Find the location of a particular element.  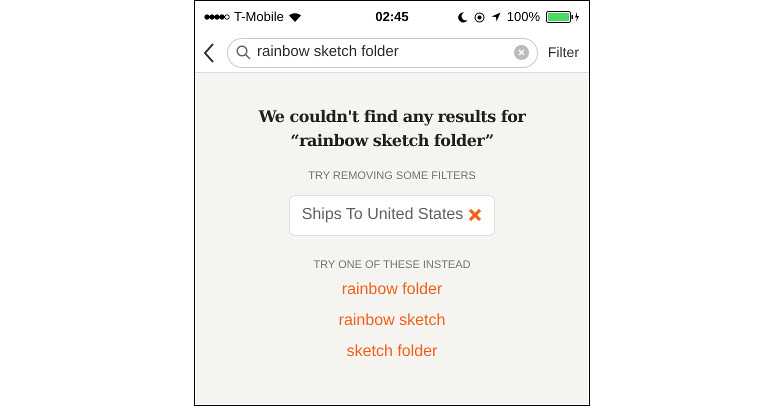

search-bar: rainbow sketch folder is located at coordinates (382, 53).